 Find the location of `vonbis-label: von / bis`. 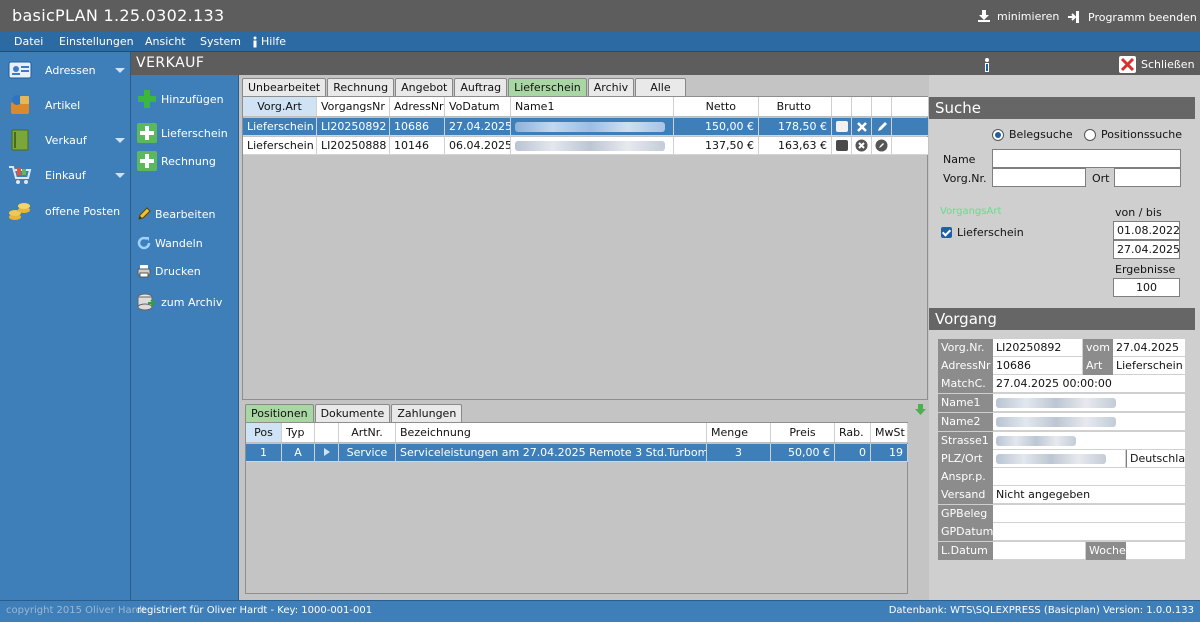

vonbis-label: von / bis is located at coordinates (1138, 212).